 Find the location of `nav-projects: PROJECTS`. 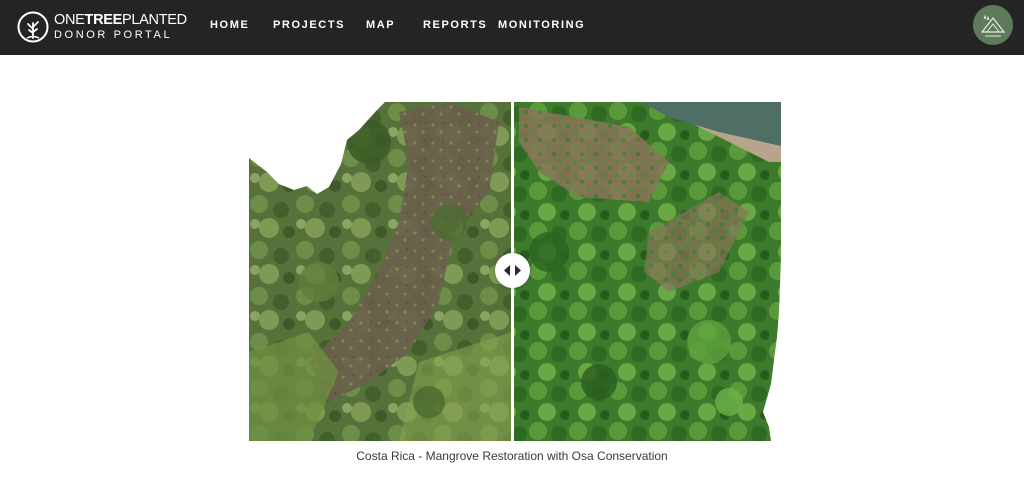

nav-projects: PROJECTS is located at coordinates (309, 25).